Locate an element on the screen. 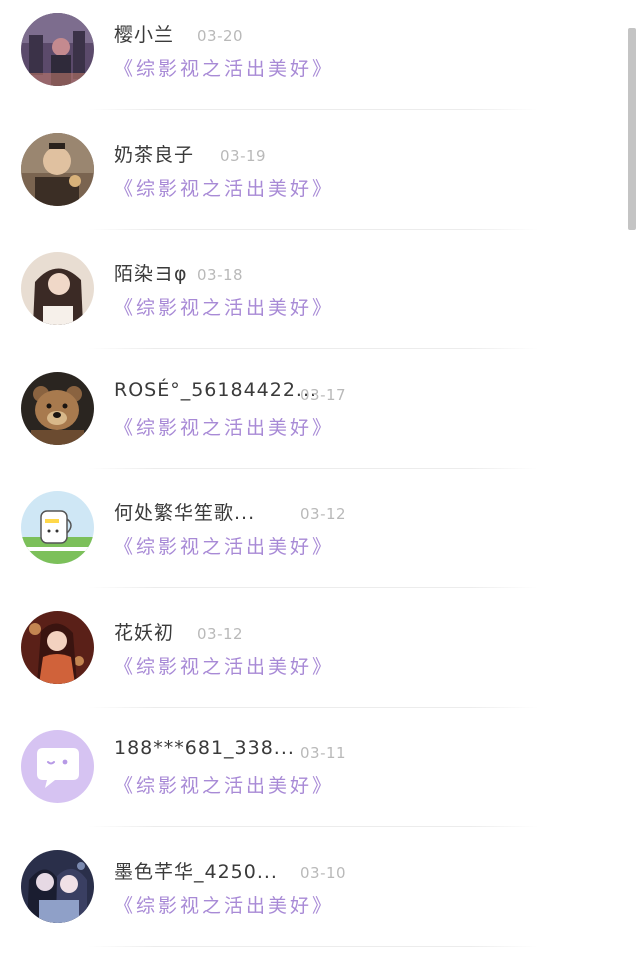  conversation-date: 03-10 is located at coordinates (323, 872).